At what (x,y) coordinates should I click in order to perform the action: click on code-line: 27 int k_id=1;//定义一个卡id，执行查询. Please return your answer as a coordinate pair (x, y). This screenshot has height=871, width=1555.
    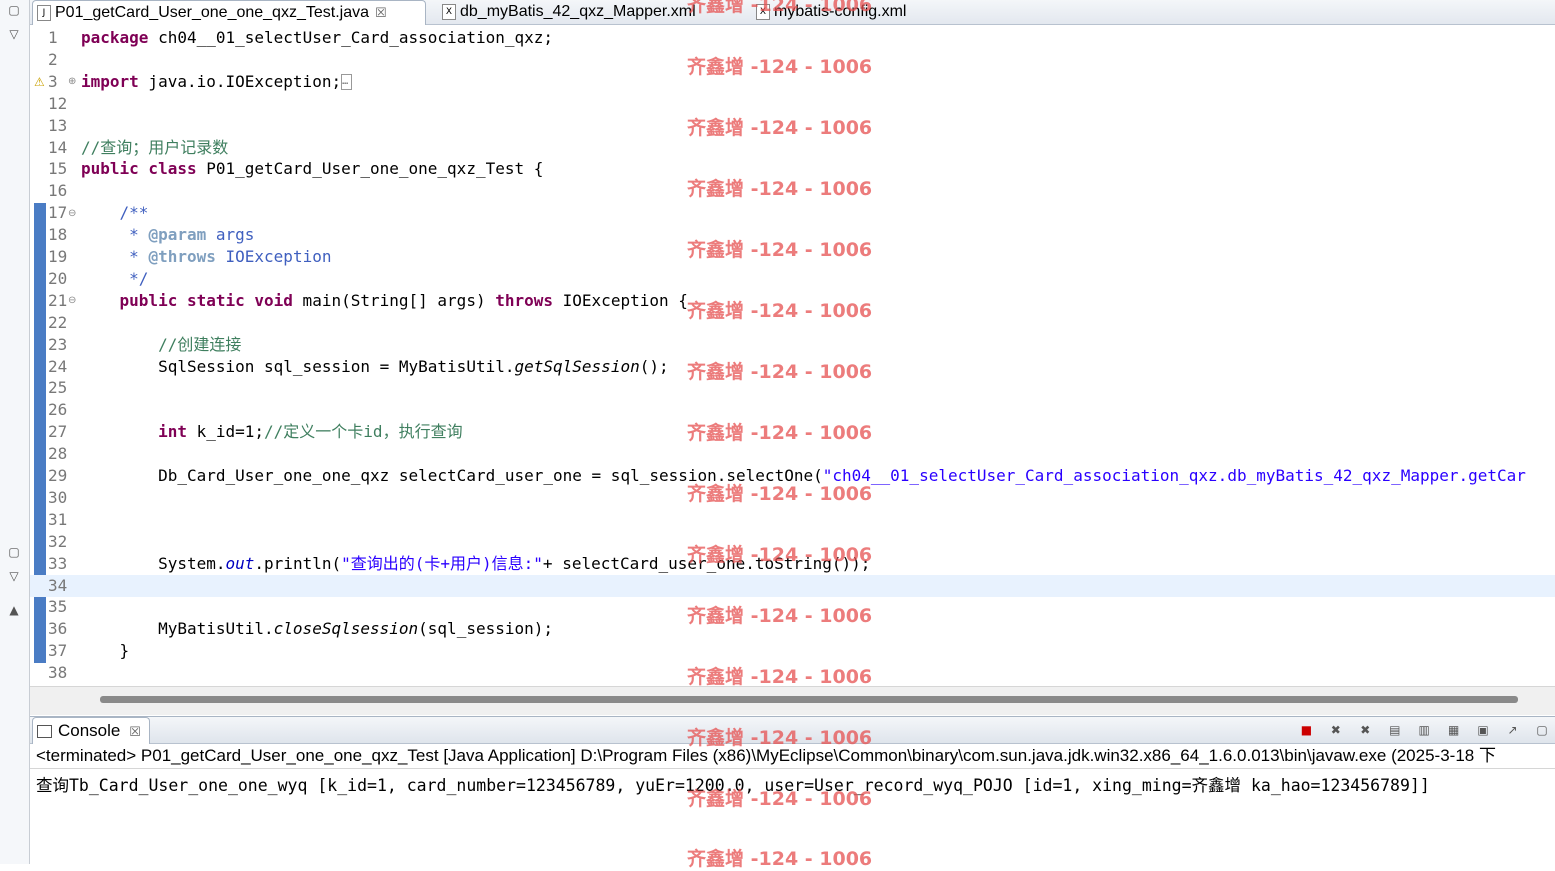
    Looking at the image, I should click on (792, 432).